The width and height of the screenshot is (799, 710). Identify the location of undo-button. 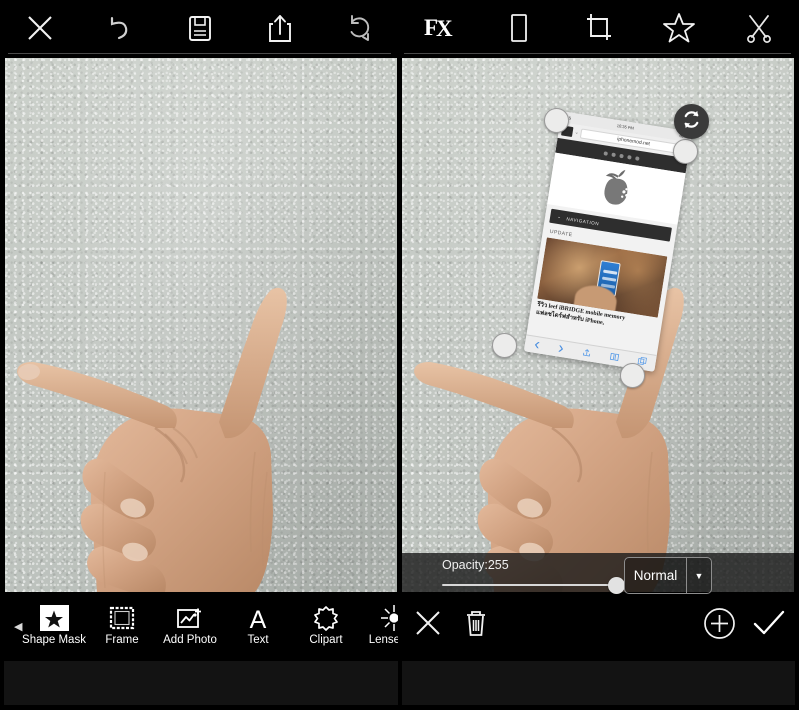
(120, 27).